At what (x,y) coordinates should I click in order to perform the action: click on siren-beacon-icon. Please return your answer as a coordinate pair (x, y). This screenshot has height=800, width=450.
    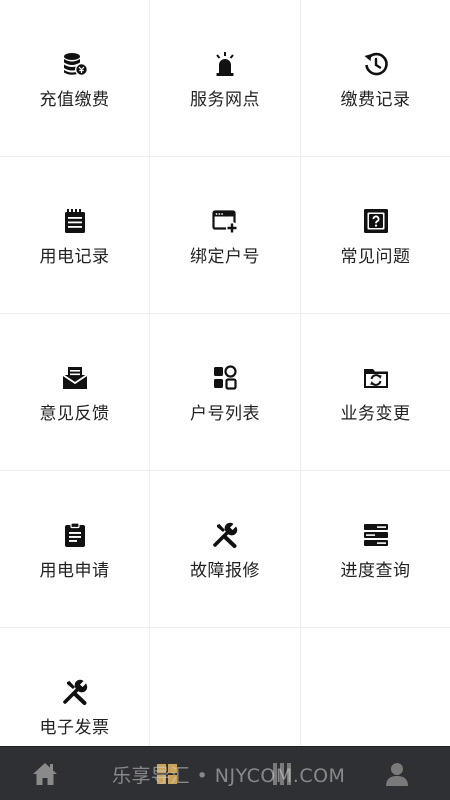
    Looking at the image, I should click on (225, 64).